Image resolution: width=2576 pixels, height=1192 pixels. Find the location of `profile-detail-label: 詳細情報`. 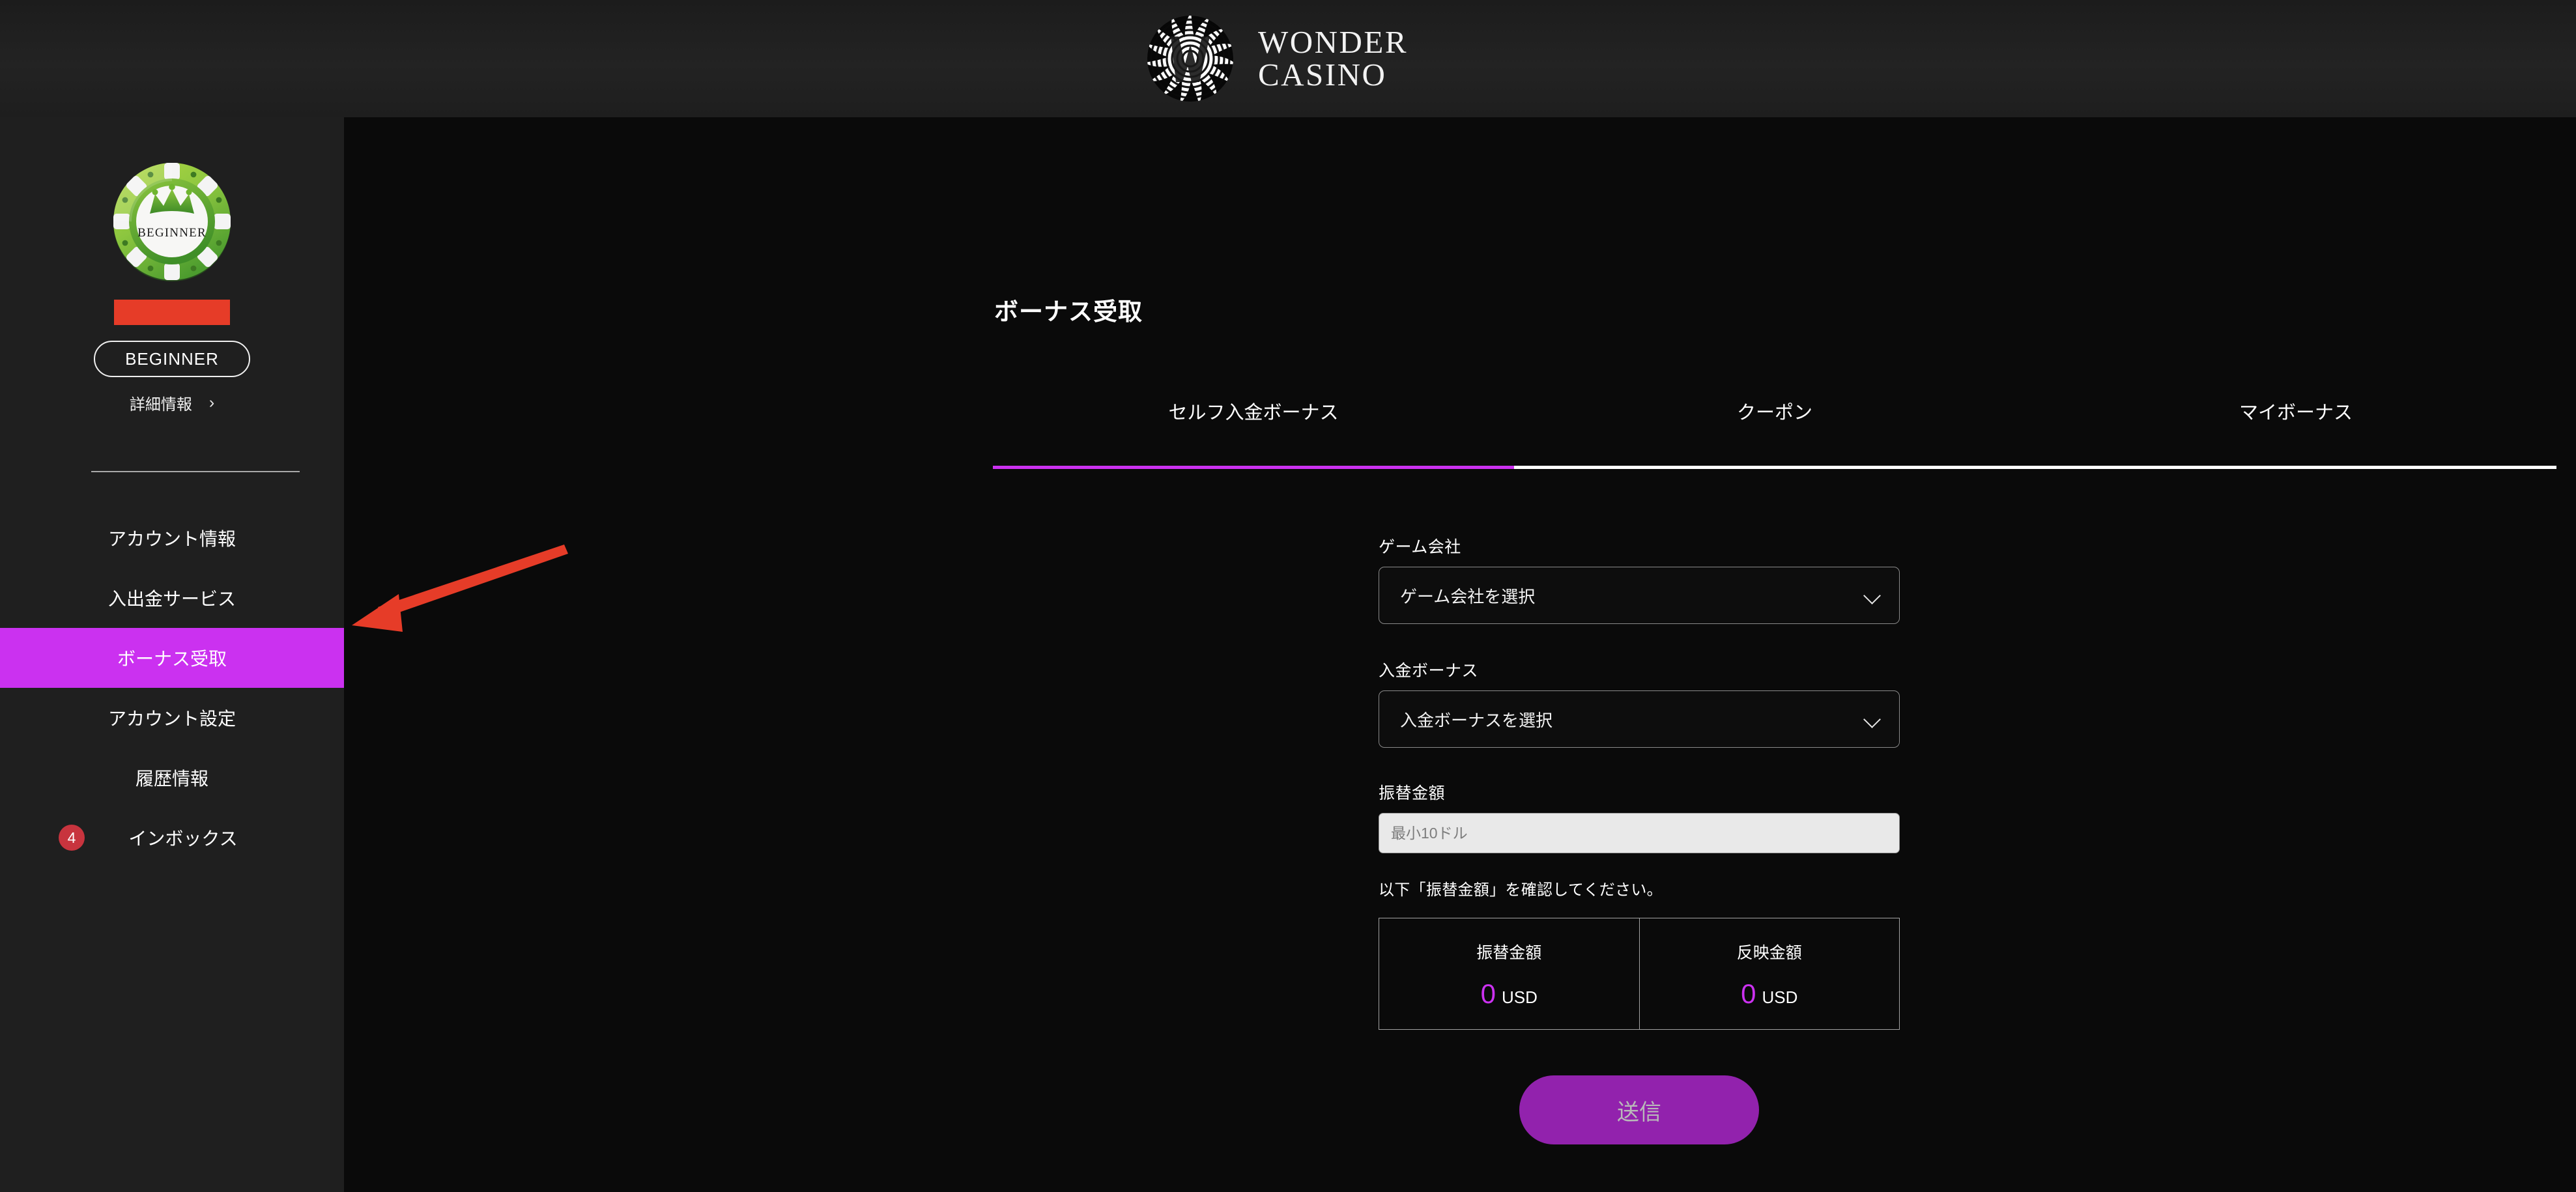

profile-detail-label: 詳細情報 is located at coordinates (160, 405).